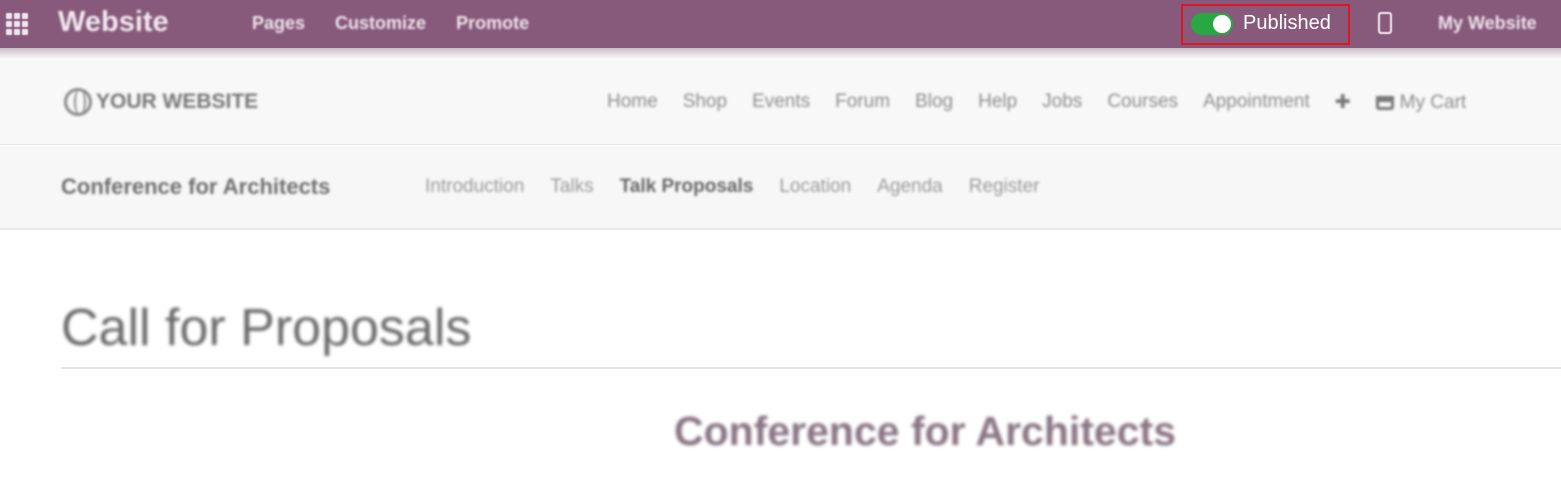 This screenshot has width=1561, height=487. What do you see at coordinates (1222, 24) in the screenshot?
I see `toggle-knob` at bounding box center [1222, 24].